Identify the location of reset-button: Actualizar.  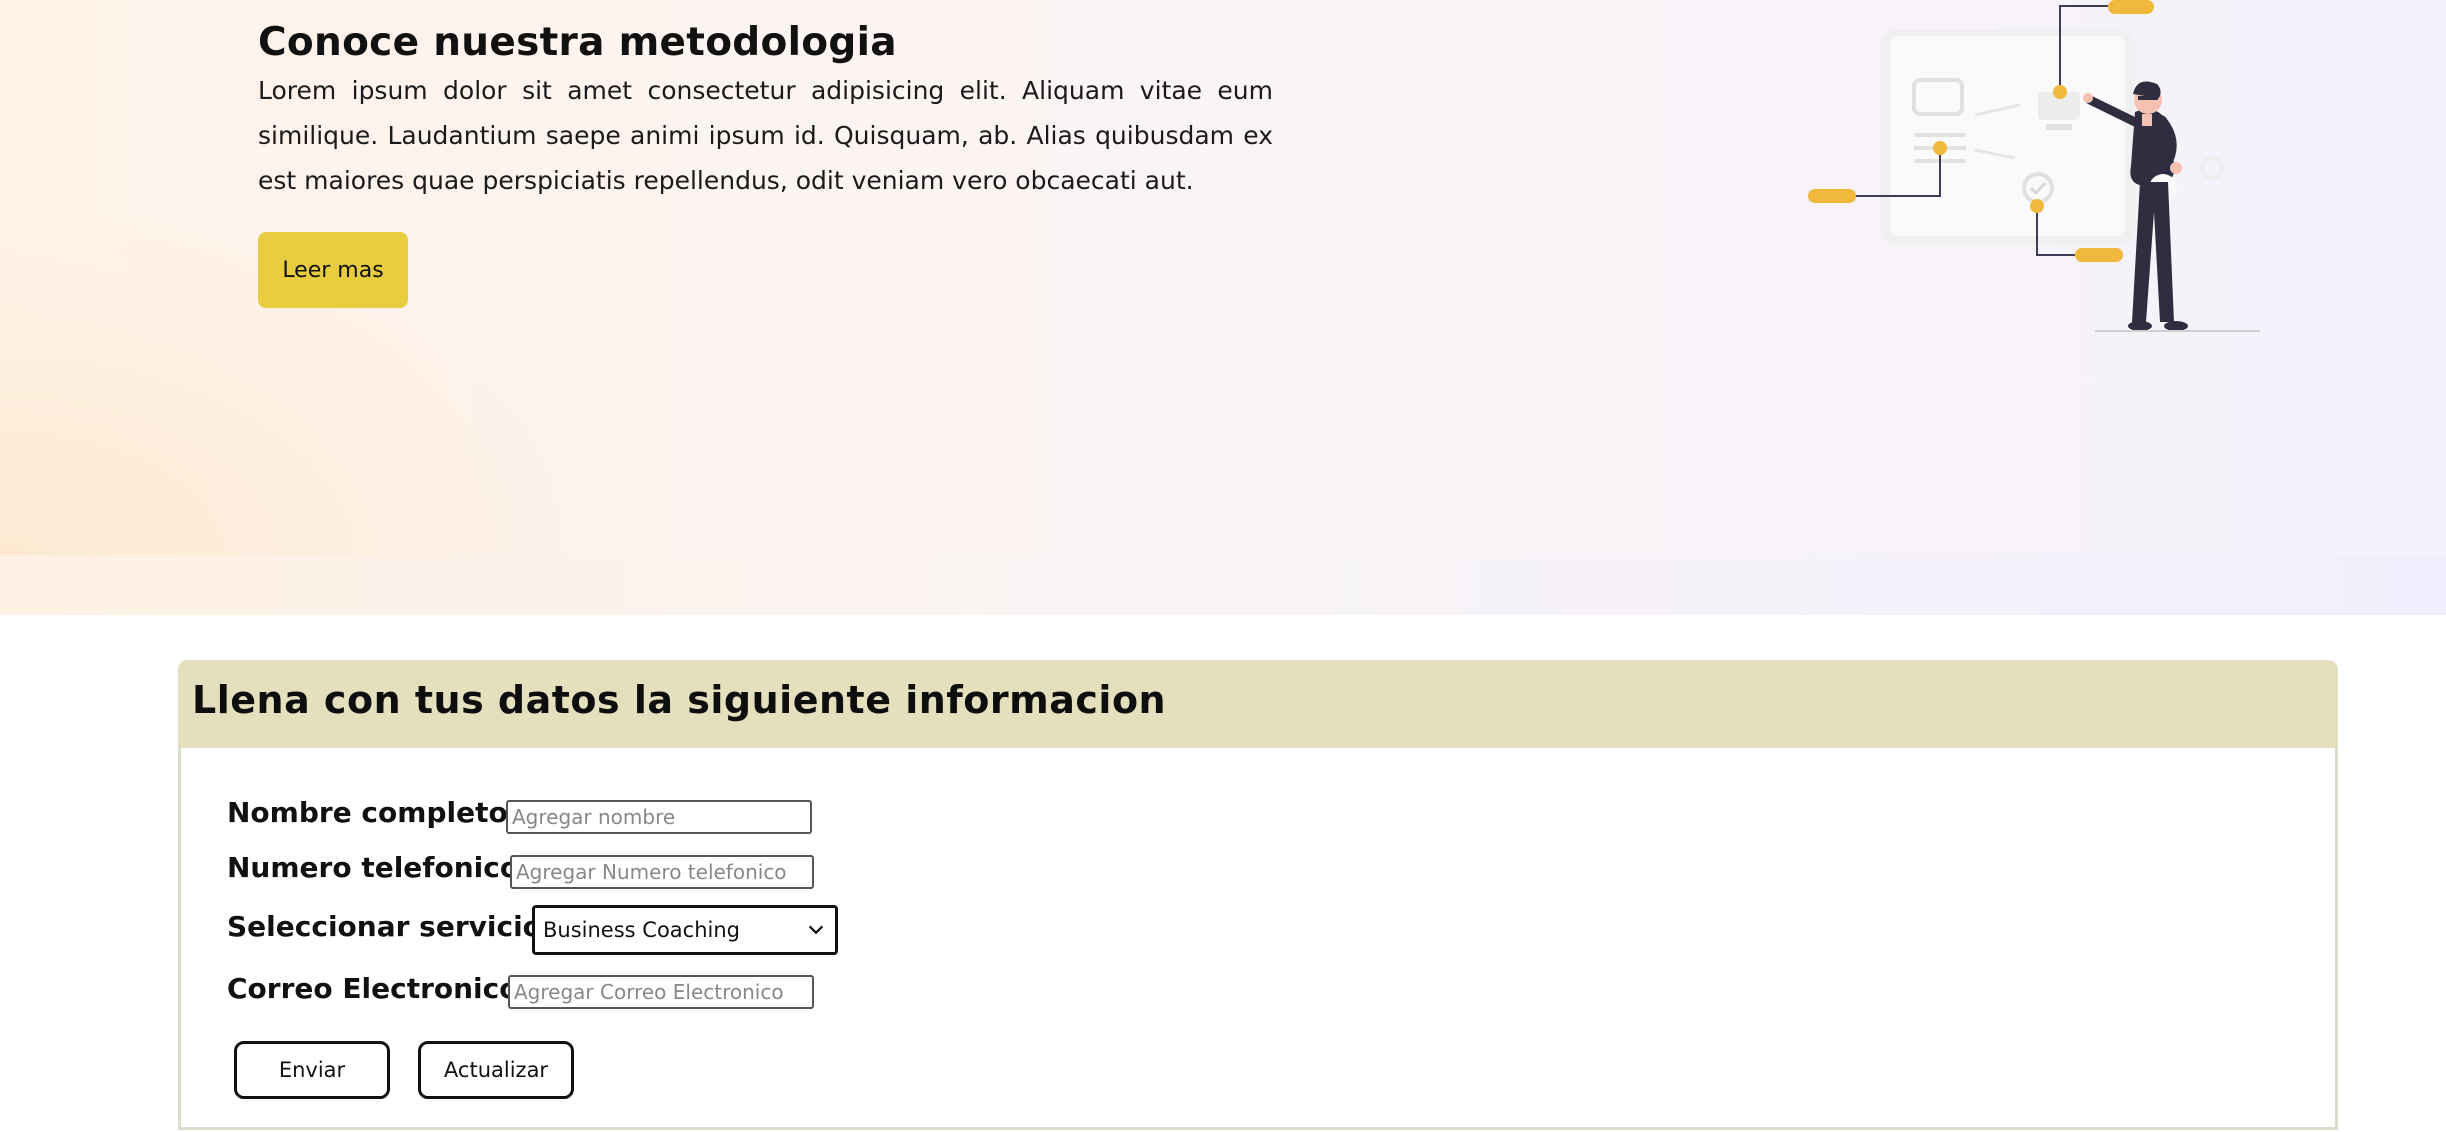
(496, 1070).